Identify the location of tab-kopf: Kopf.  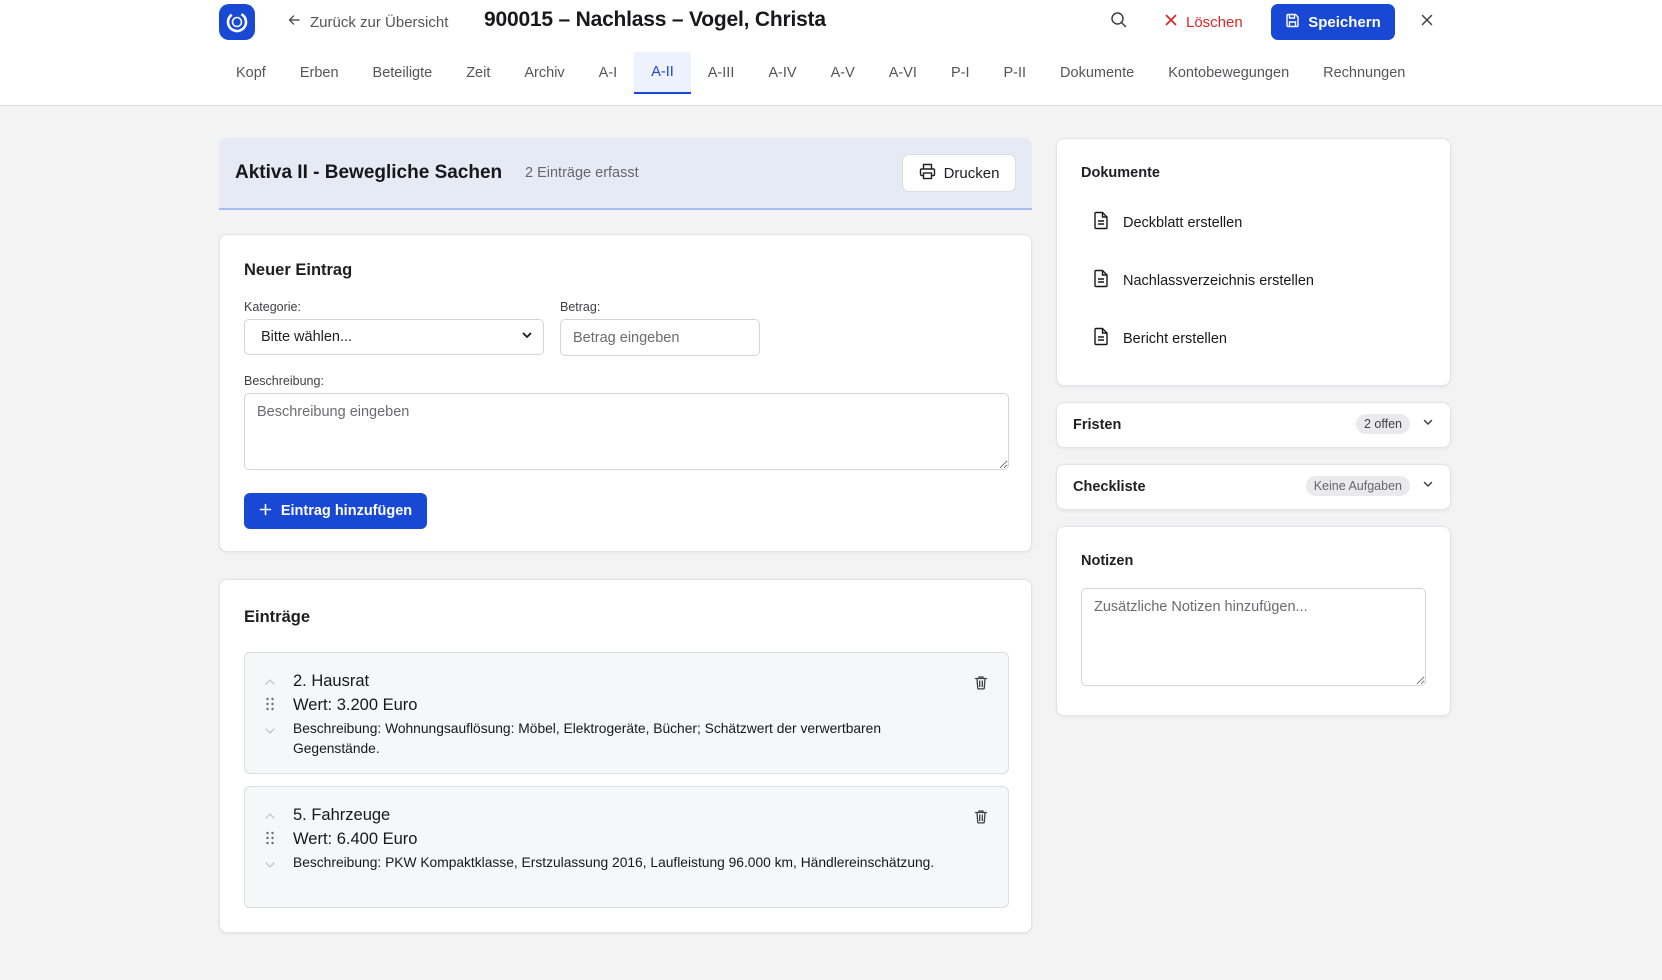
(251, 73).